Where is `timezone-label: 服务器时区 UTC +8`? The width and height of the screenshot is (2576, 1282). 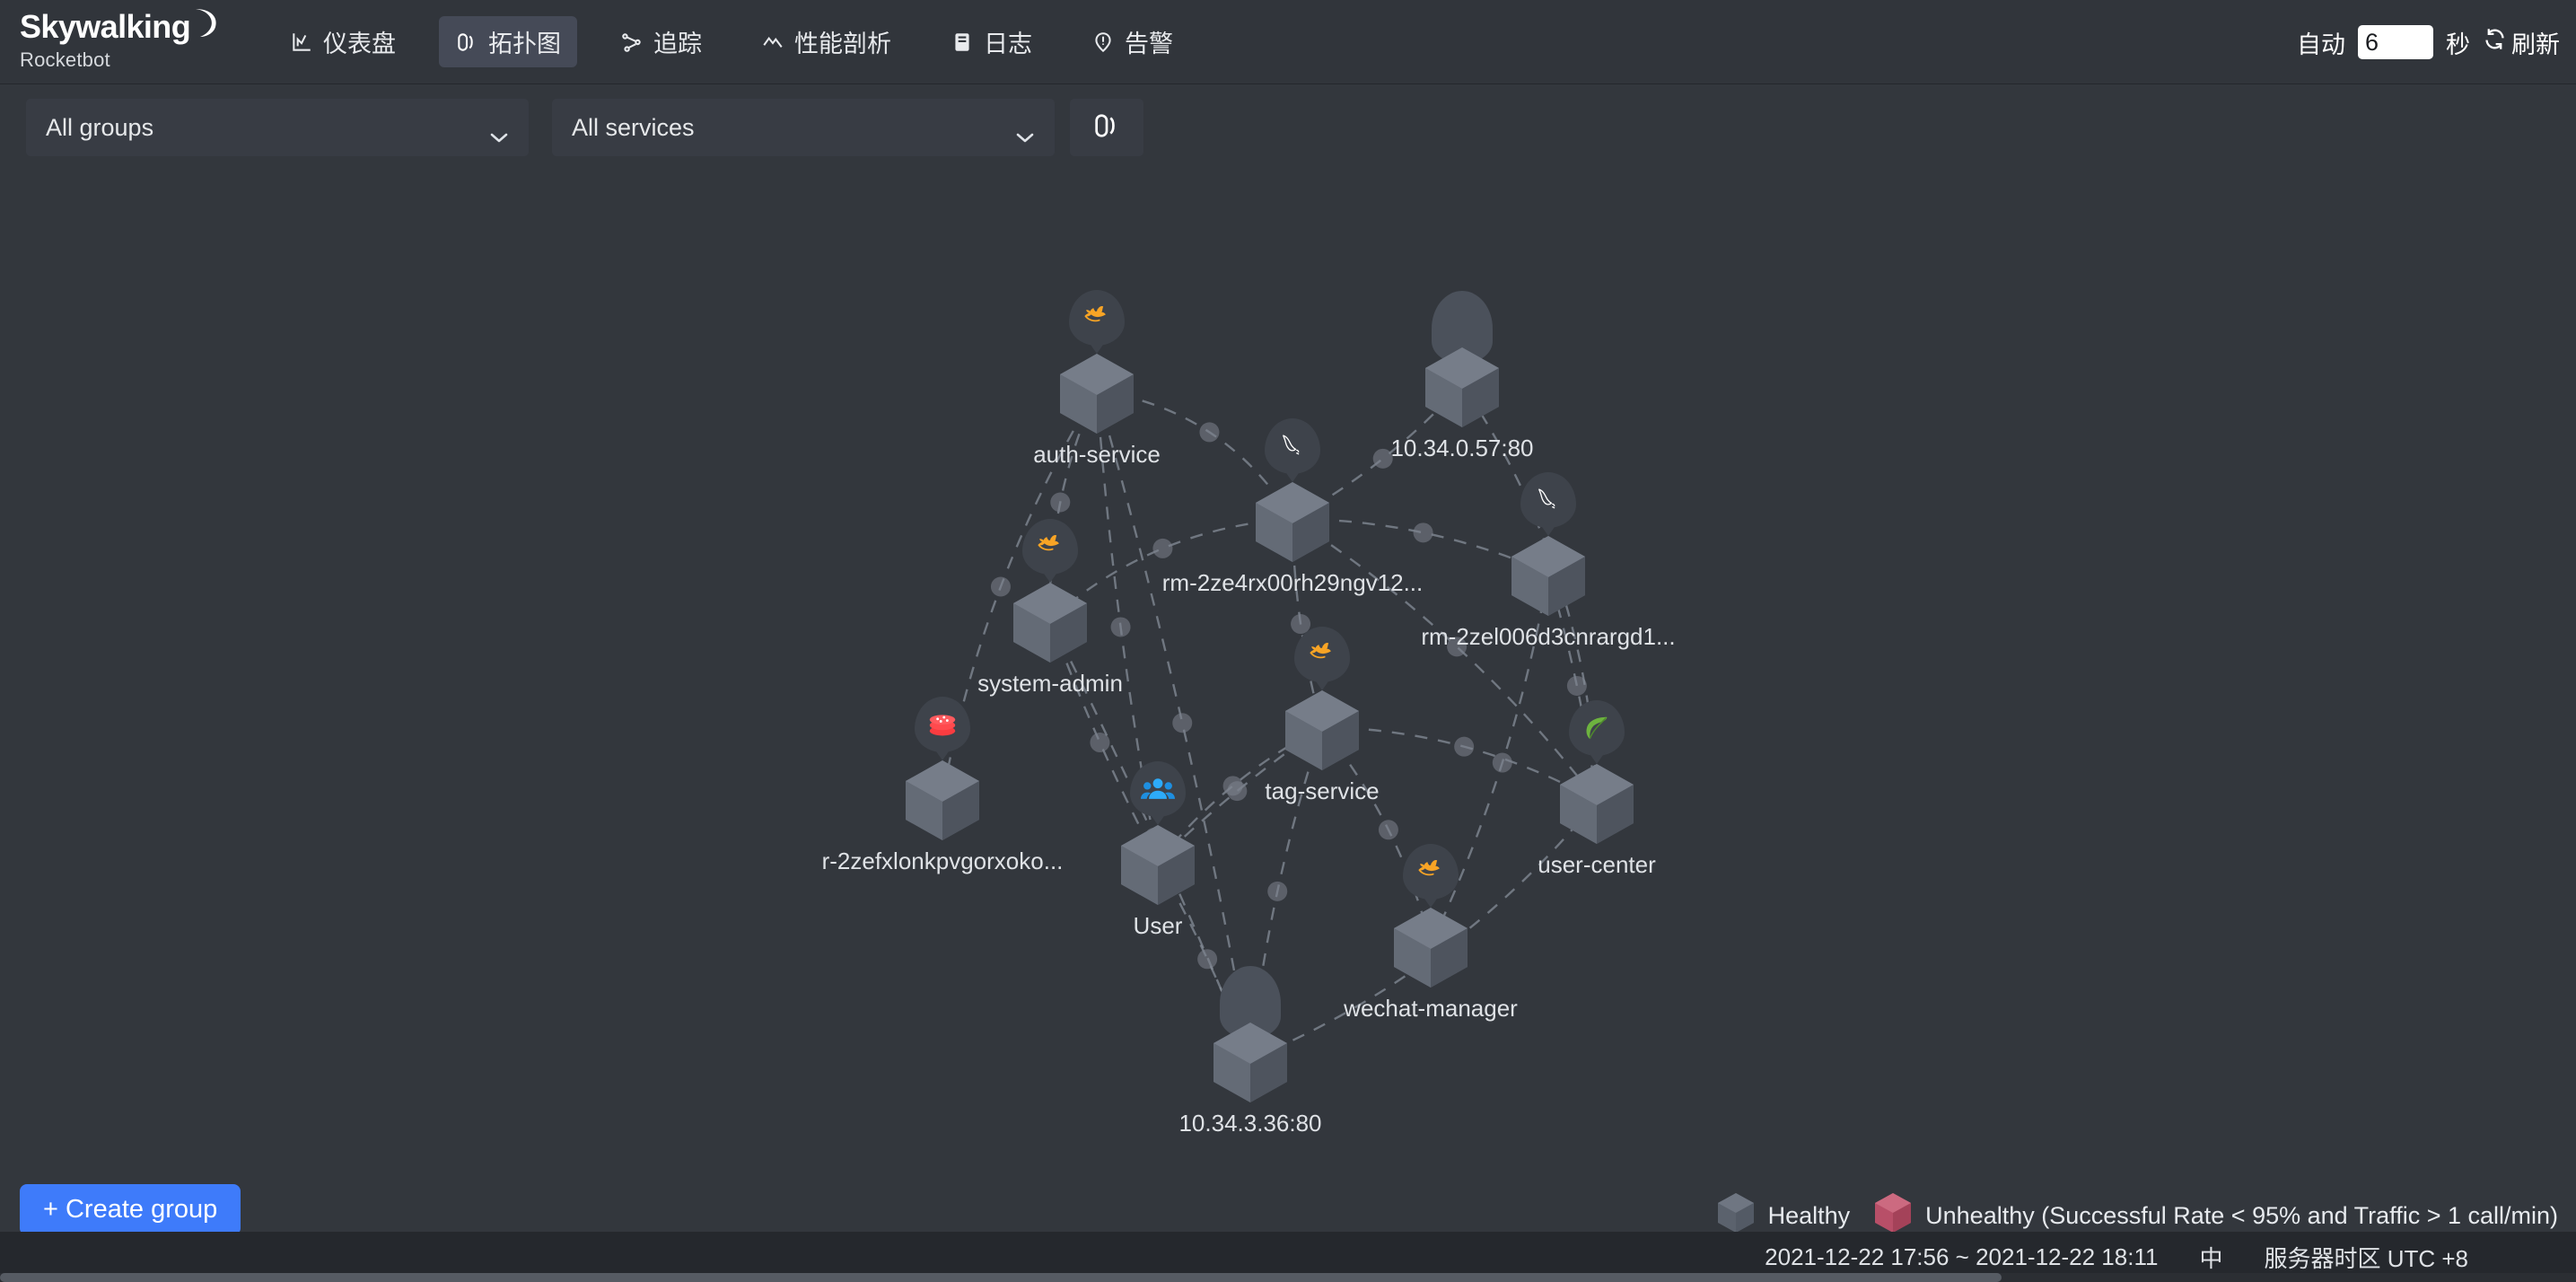 timezone-label: 服务器时区 UTC +8 is located at coordinates (2366, 1258).